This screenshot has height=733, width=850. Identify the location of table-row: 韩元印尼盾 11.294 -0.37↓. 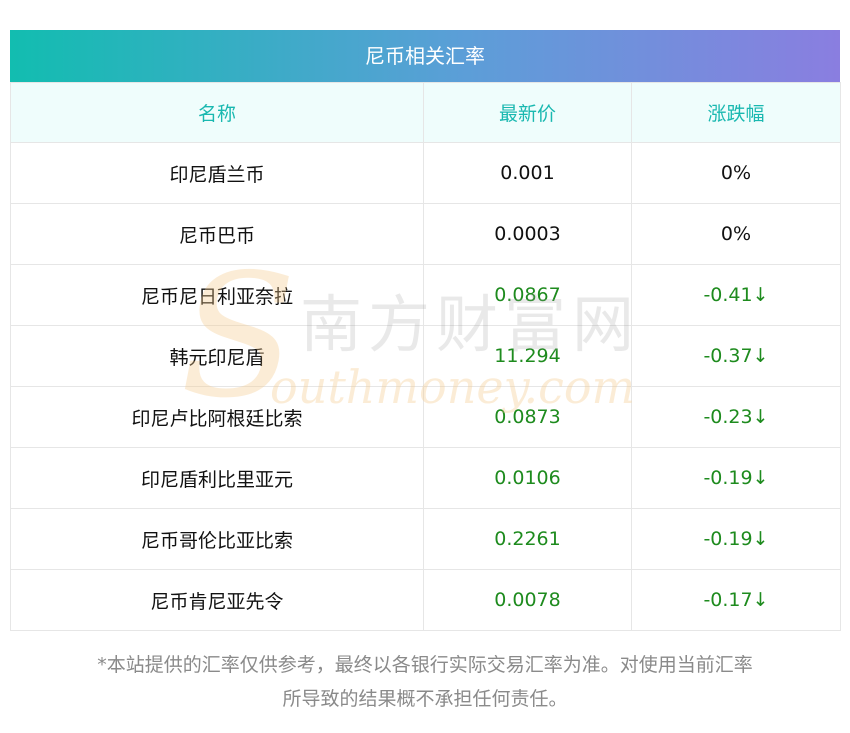
(425, 356).